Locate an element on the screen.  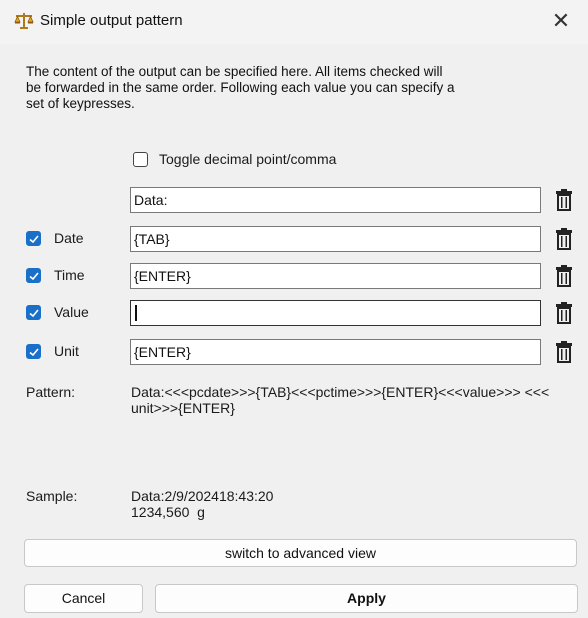
value-checkbox is located at coordinates (33, 312).